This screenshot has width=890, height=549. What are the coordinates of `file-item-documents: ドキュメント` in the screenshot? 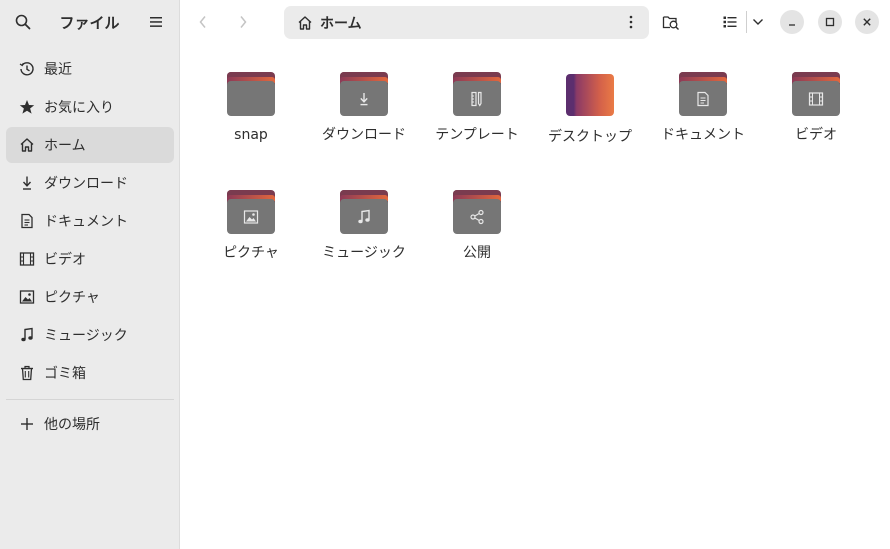 It's located at (703, 109).